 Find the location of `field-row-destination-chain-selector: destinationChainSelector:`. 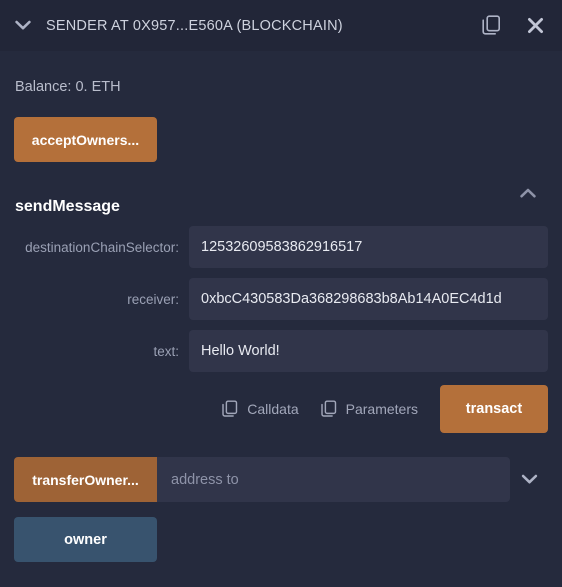

field-row-destination-chain-selector: destinationChainSelector: is located at coordinates (281, 247).